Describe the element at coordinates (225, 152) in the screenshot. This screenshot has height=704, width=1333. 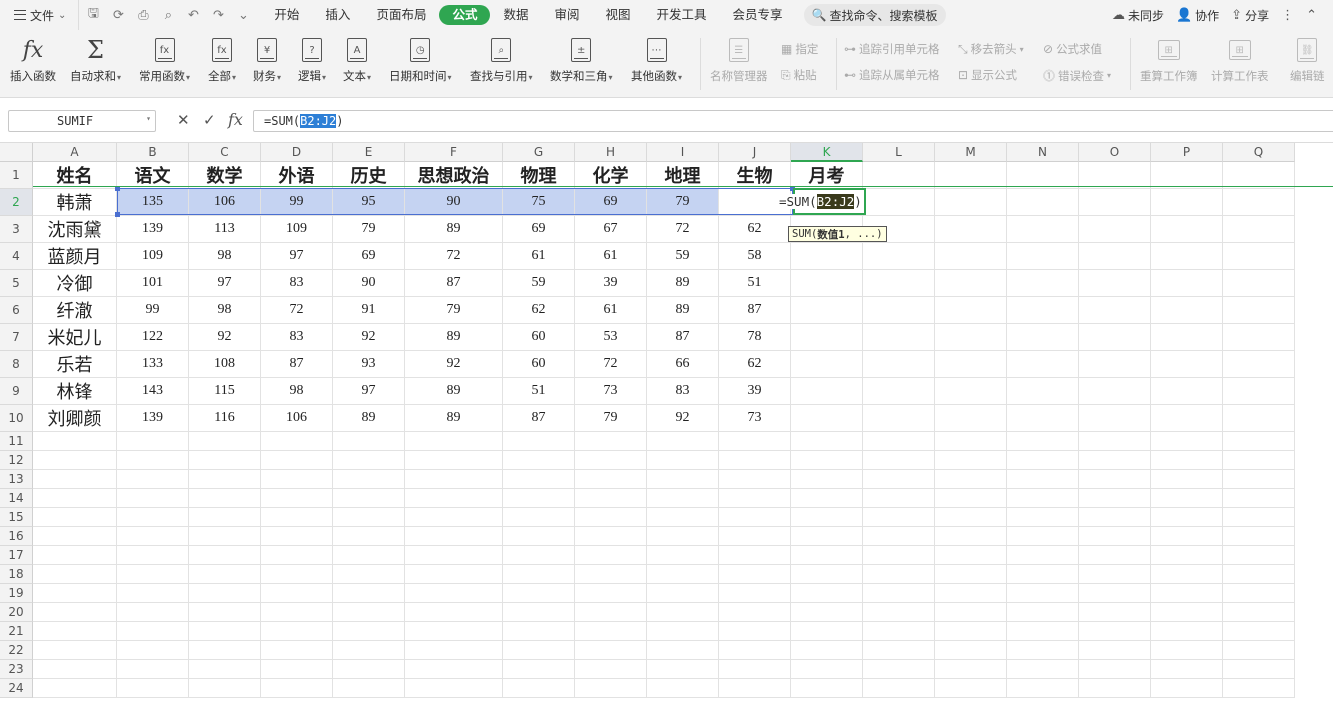
I see `column-header-c: C` at that location.